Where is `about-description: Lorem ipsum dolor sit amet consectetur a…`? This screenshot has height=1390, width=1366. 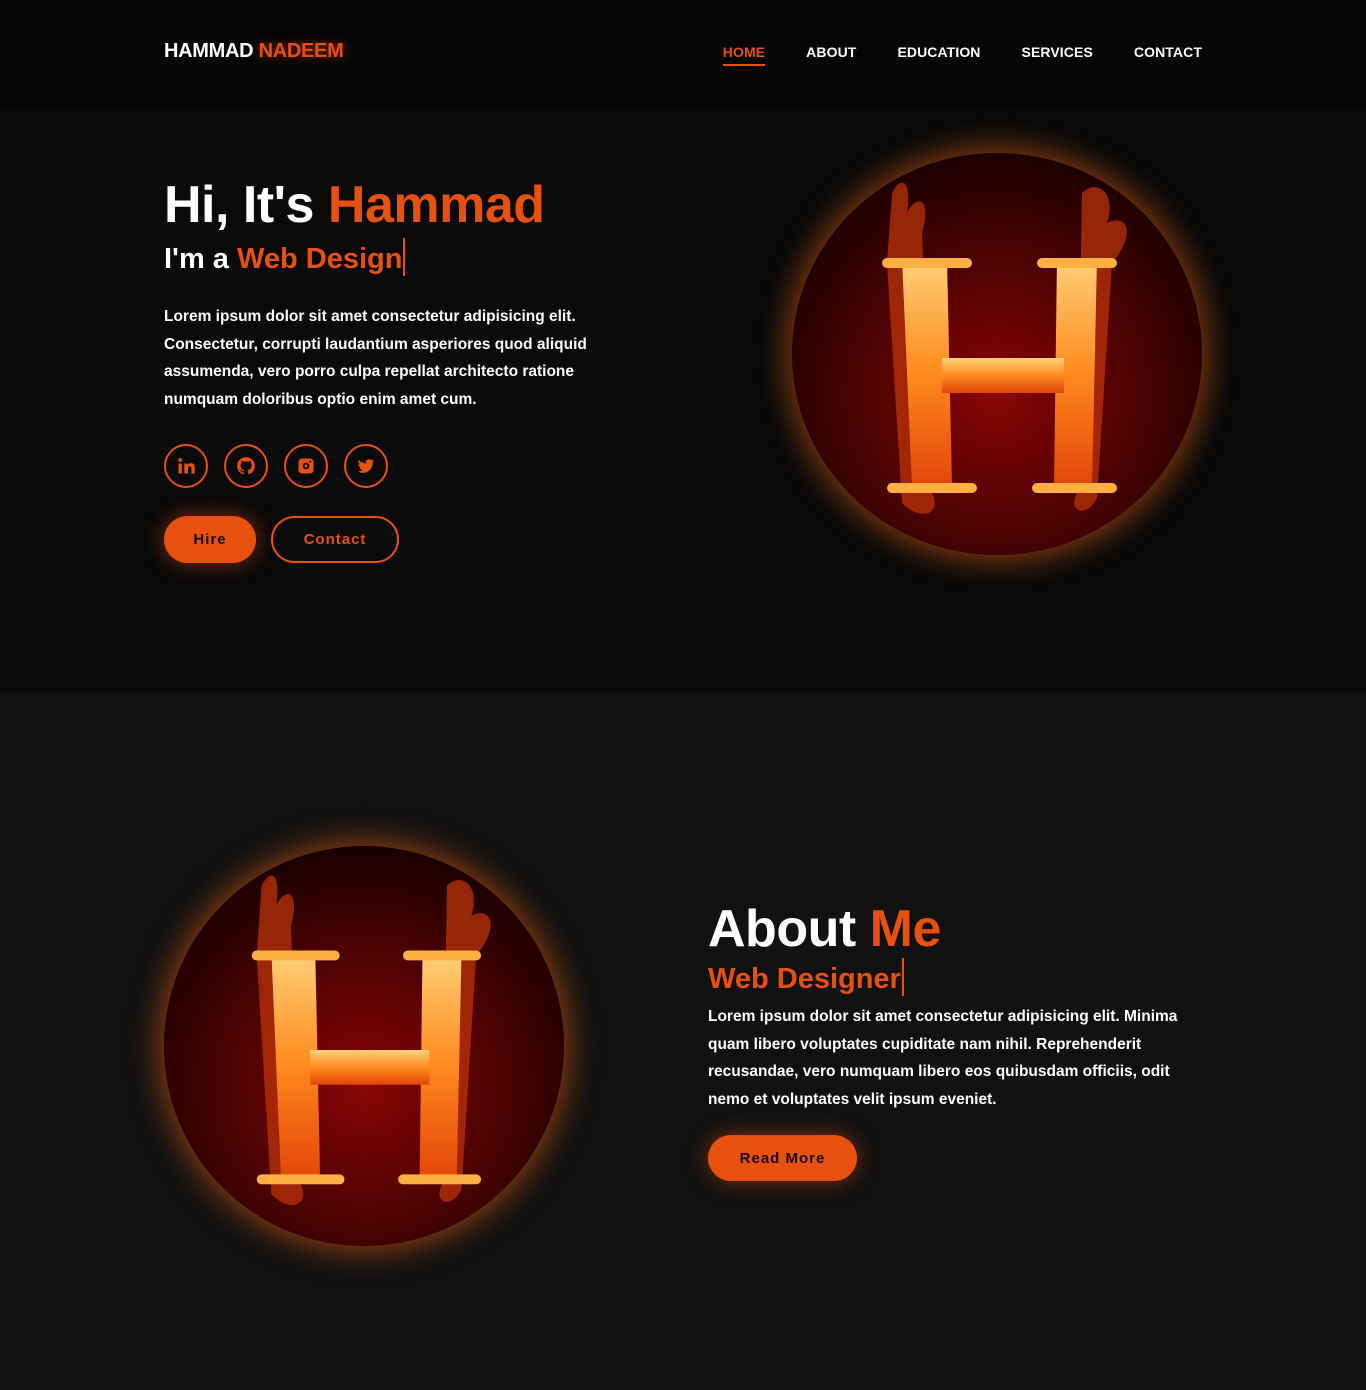 about-description: Lorem ipsum dolor sit amet consectetur a… is located at coordinates (943, 1058).